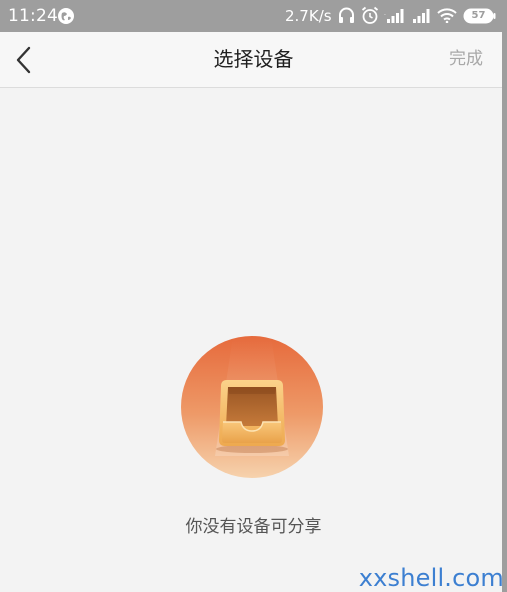 The width and height of the screenshot is (507, 592). What do you see at coordinates (252, 407) in the screenshot?
I see `empty-tray-icon` at bounding box center [252, 407].